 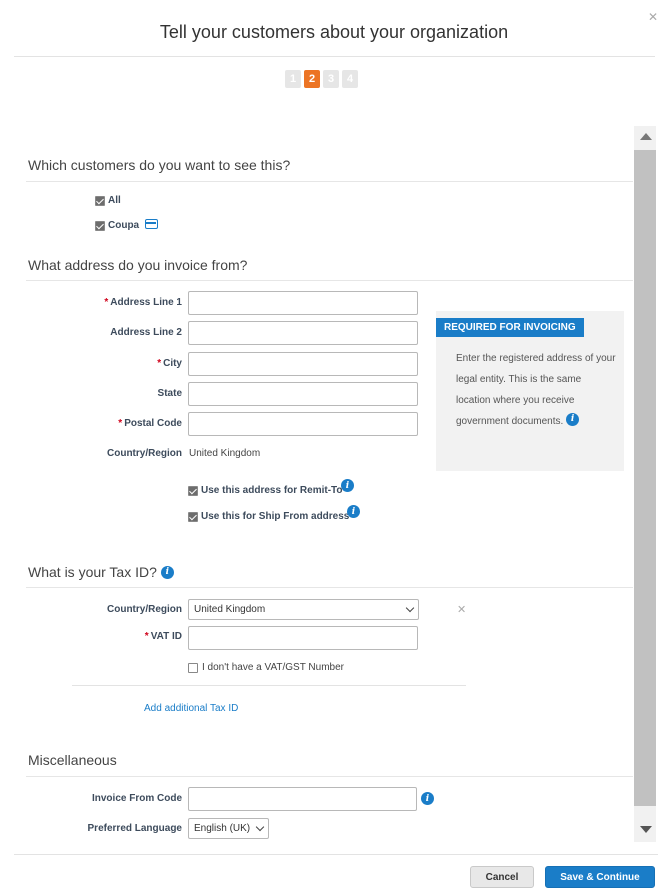 I want to click on remit-to-label: Use this address for Remit-To, so click(x=272, y=490).